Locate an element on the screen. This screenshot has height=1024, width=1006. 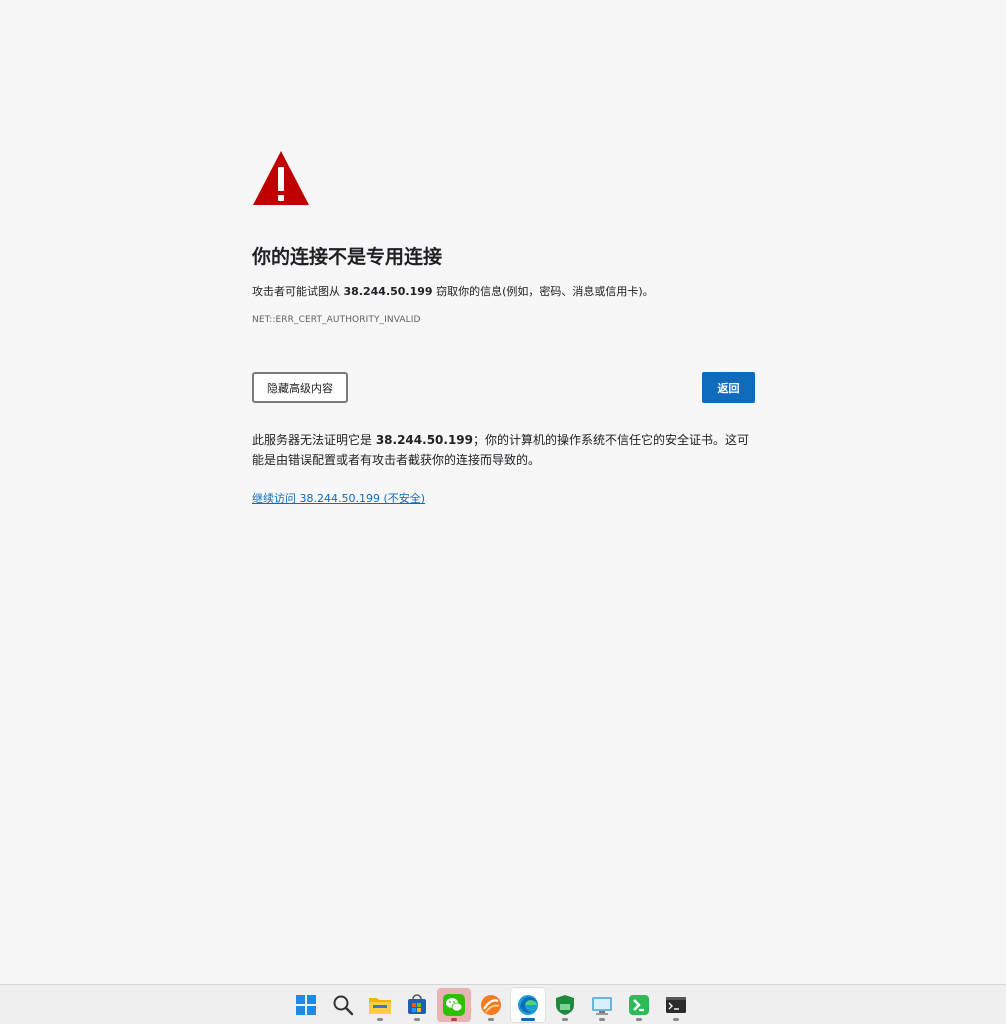
hide-advanced-button: 隐藏高级内容 is located at coordinates (300, 387).